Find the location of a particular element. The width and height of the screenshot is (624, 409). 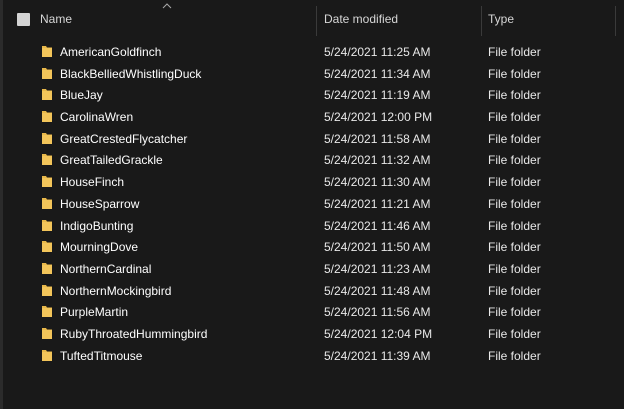

file-name: NorthernCardinal is located at coordinates (105, 269).